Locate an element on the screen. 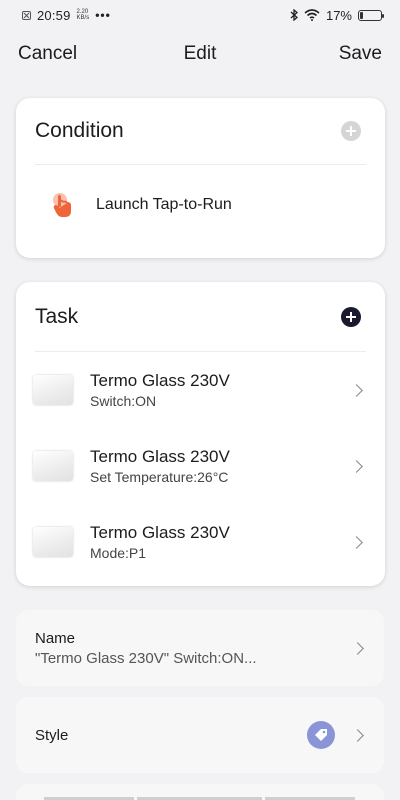 The height and width of the screenshot is (800, 400). bluetooth-icon is located at coordinates (294, 15).